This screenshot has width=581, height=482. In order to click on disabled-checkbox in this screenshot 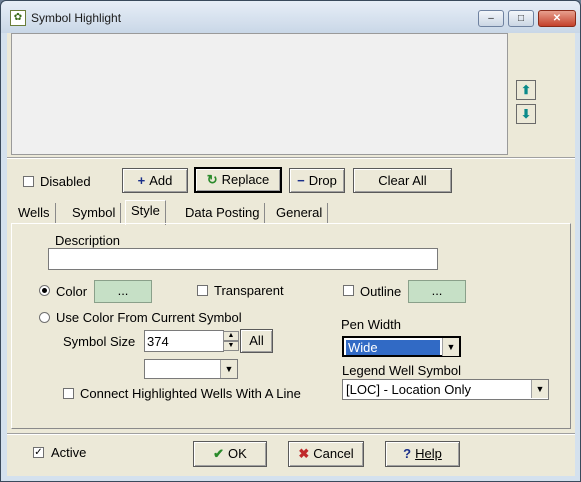, I will do `click(28, 181)`.